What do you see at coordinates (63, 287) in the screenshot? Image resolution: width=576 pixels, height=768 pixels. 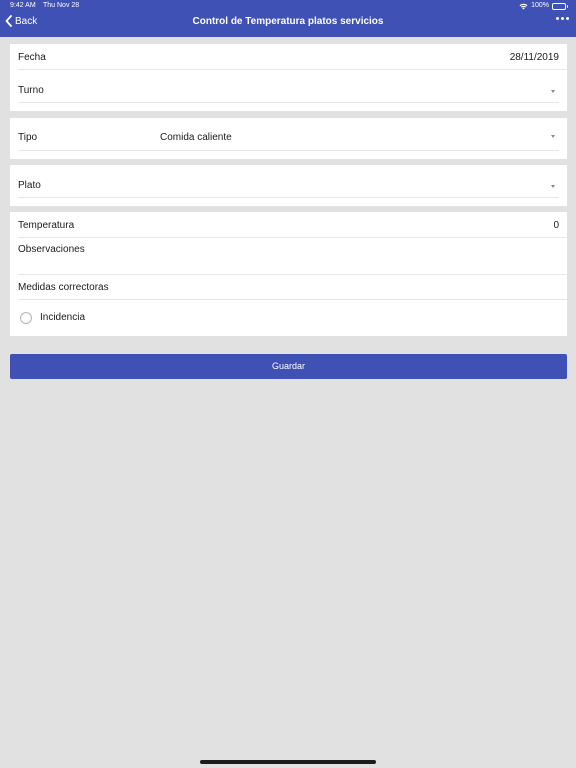 I see `medidas-correctoras-label: Medidas correctoras` at bounding box center [63, 287].